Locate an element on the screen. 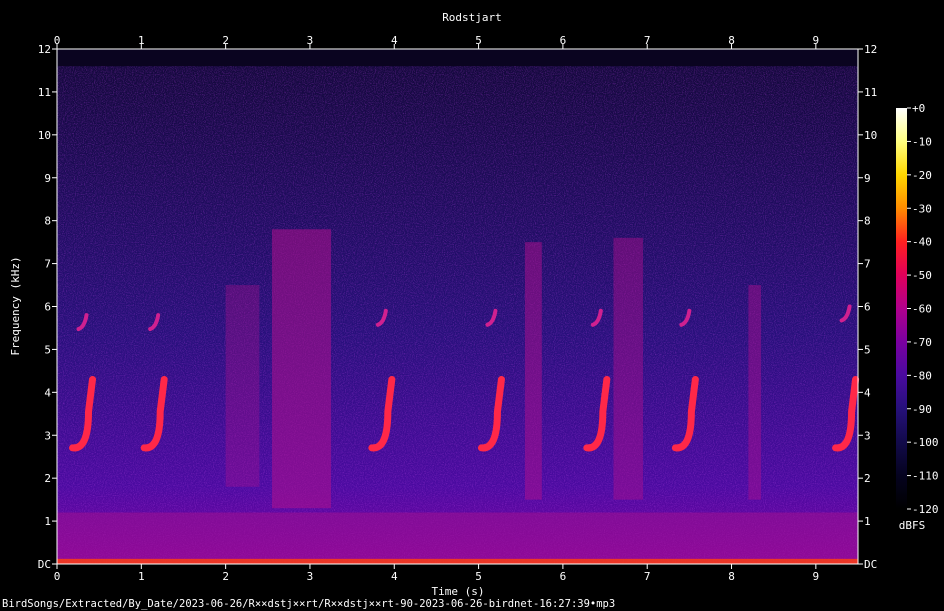  x-tick-label-top-2: 2 is located at coordinates (225, 40).